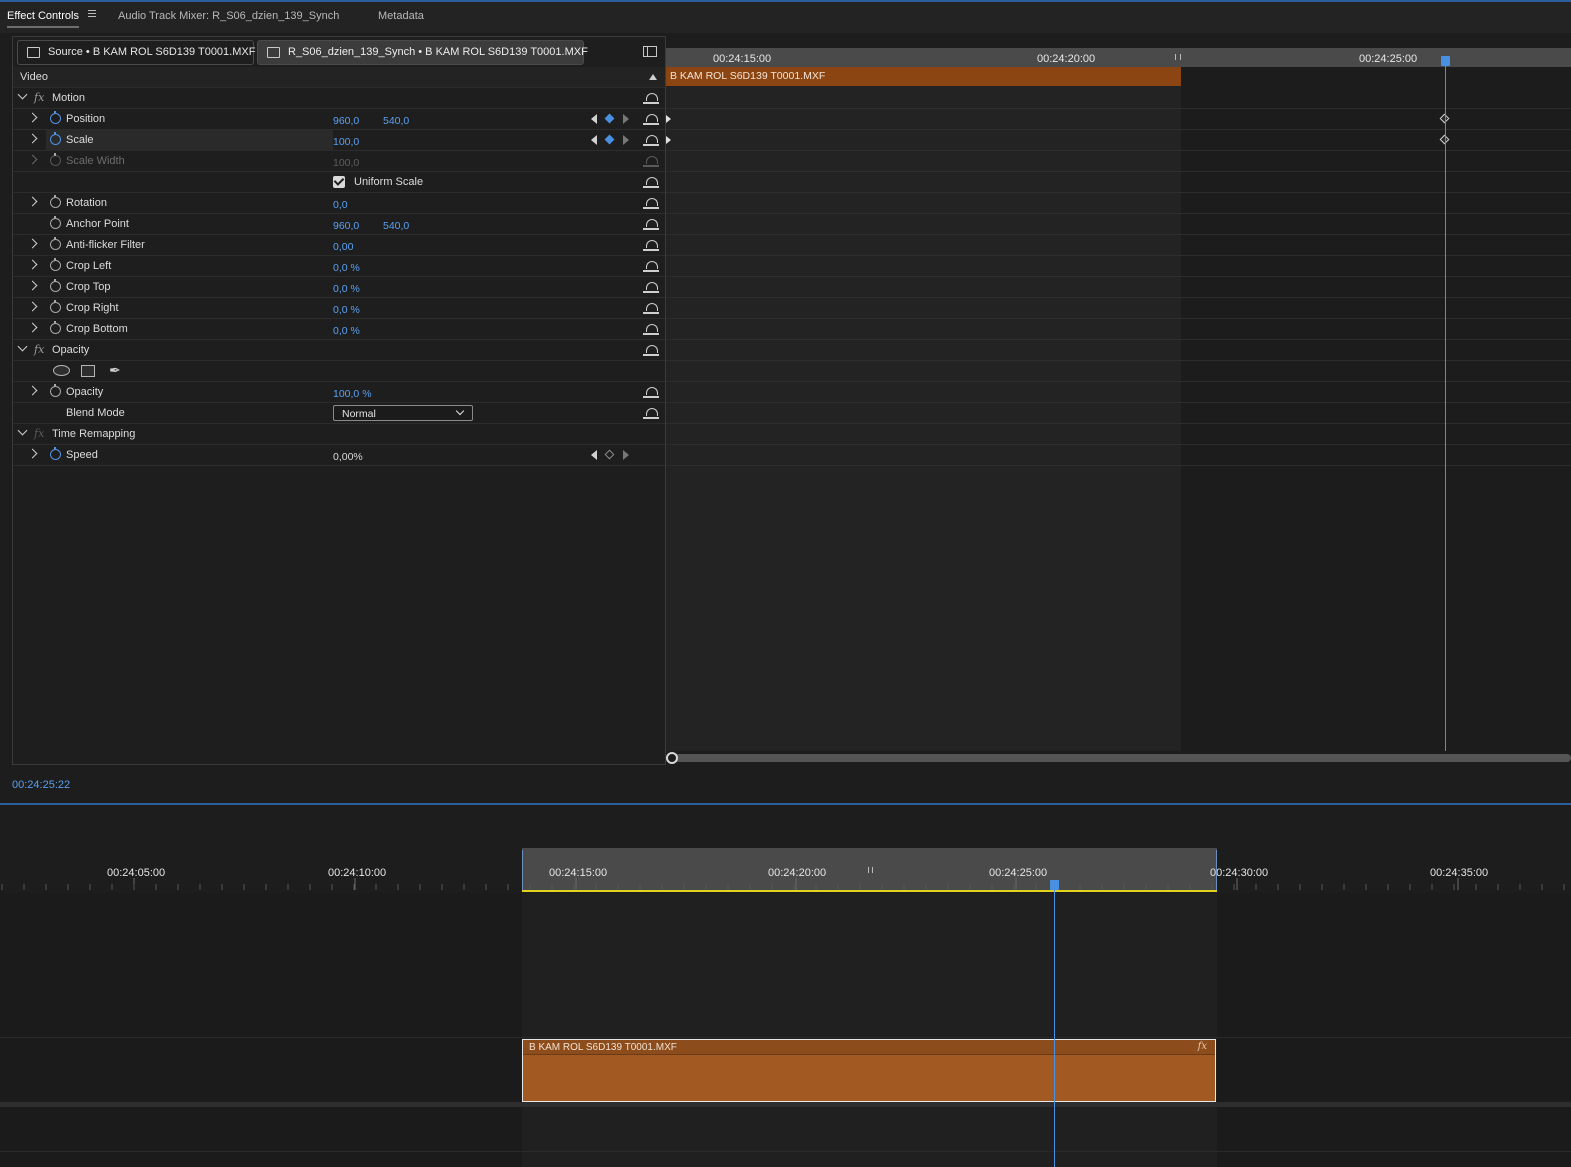 The image size is (1571, 1167). What do you see at coordinates (653, 77) in the screenshot?
I see `collapse-arrow-icon` at bounding box center [653, 77].